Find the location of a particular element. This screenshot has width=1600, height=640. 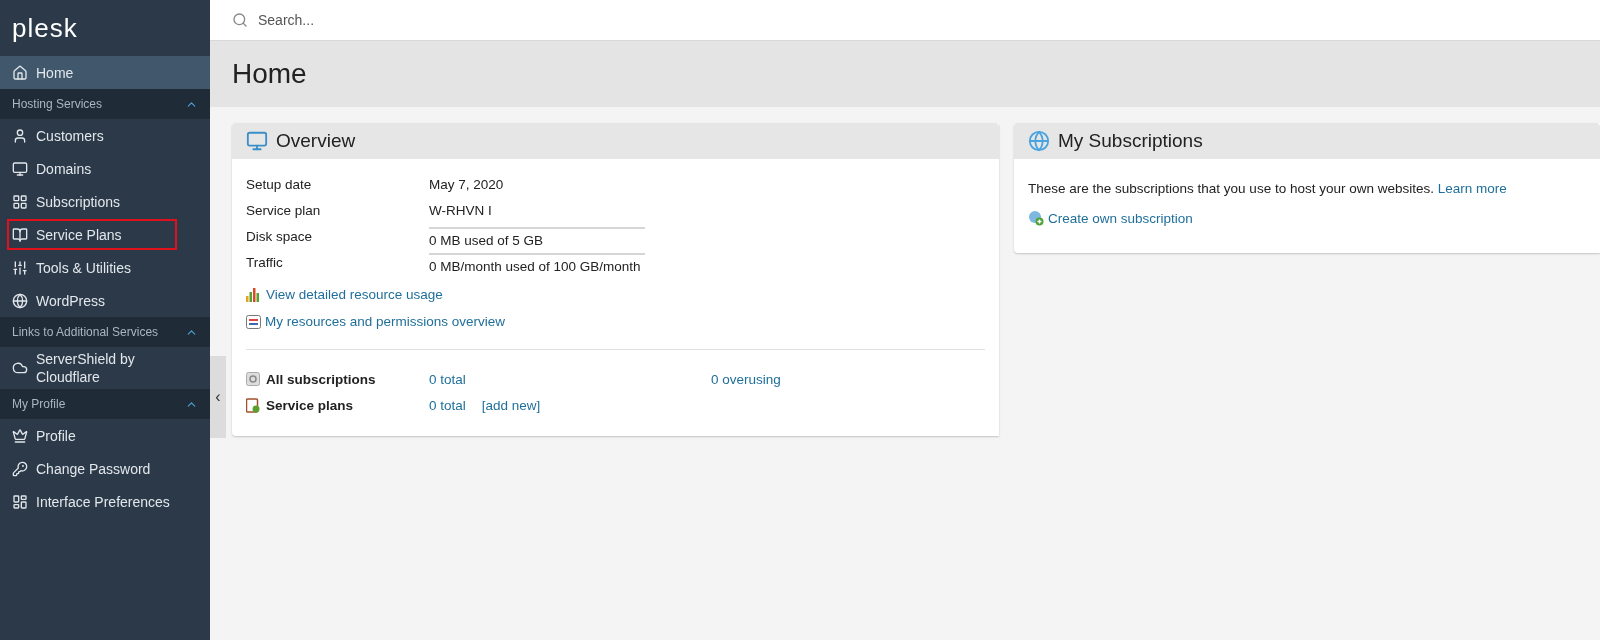

book-icon is located at coordinates (20, 234).